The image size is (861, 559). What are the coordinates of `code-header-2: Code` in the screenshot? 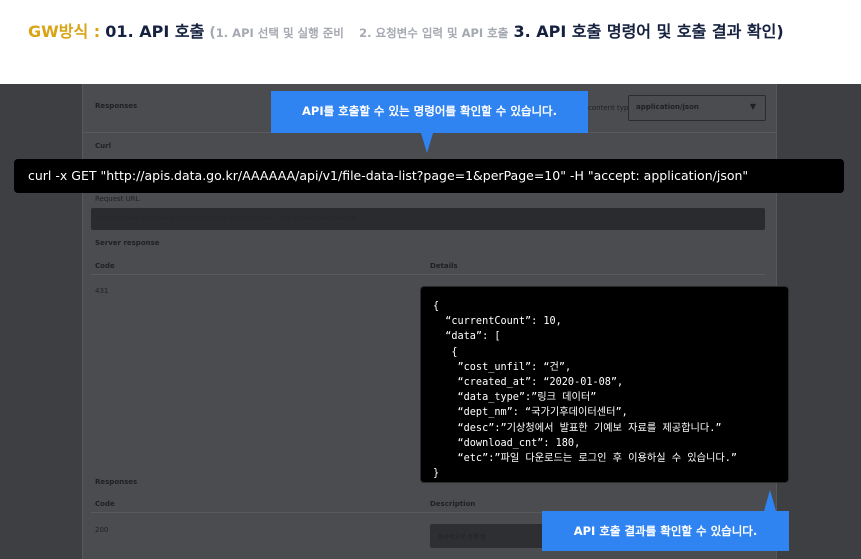 It's located at (105, 504).